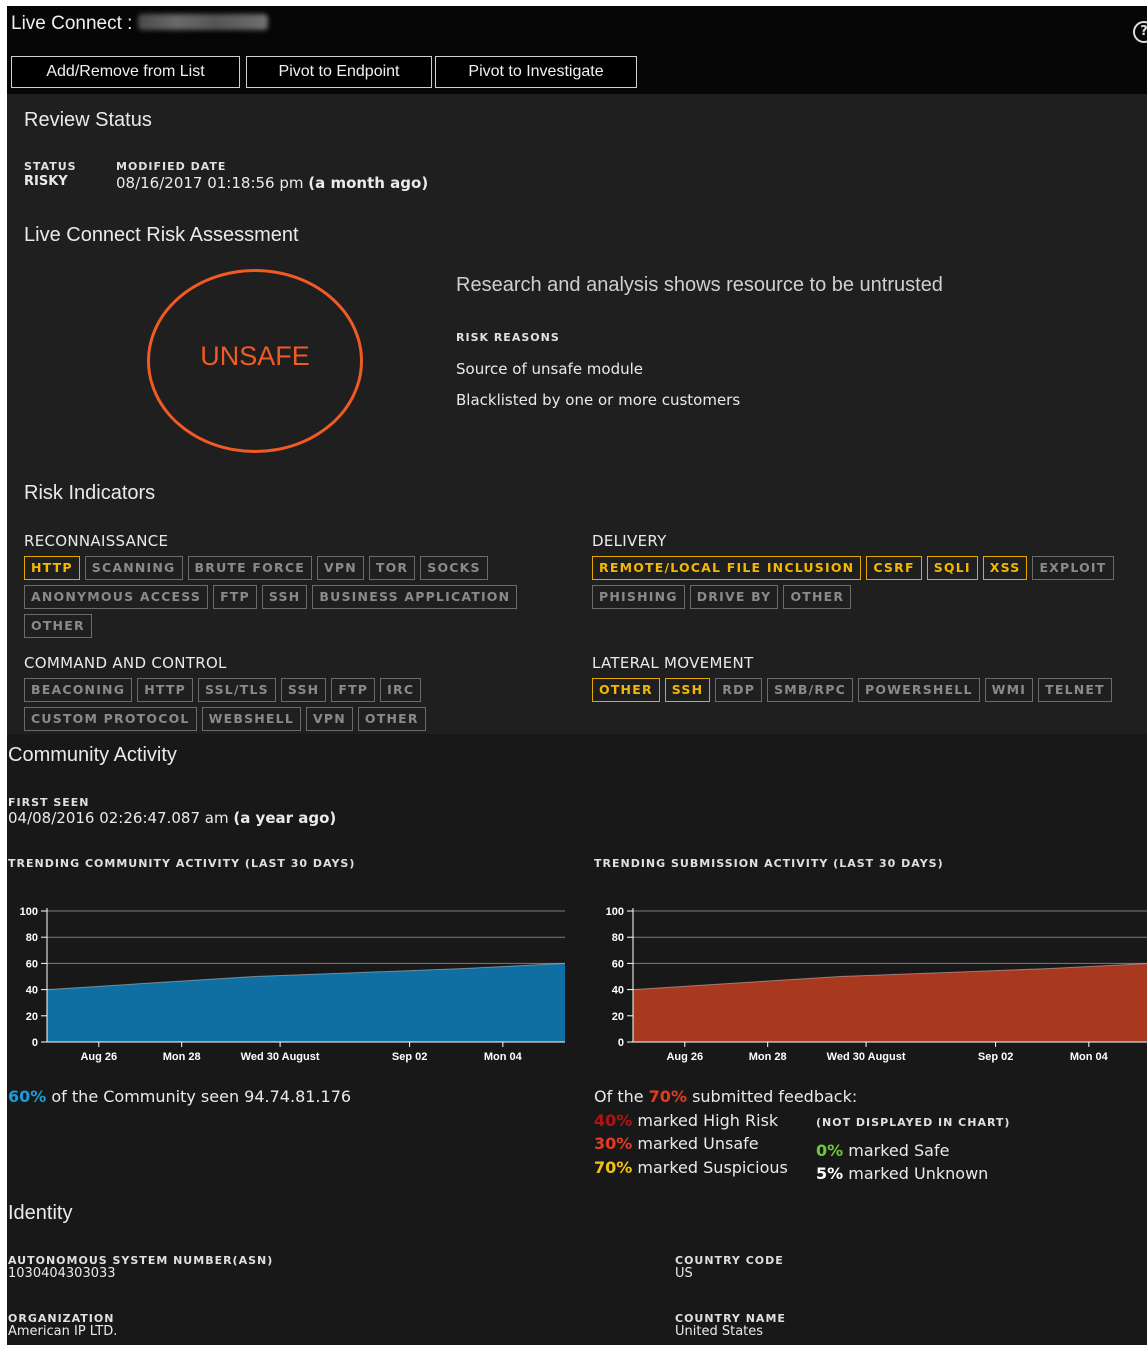 This screenshot has width=1147, height=1345. What do you see at coordinates (536, 72) in the screenshot?
I see `pivot-investigate-button: Pivot to Investigate` at bounding box center [536, 72].